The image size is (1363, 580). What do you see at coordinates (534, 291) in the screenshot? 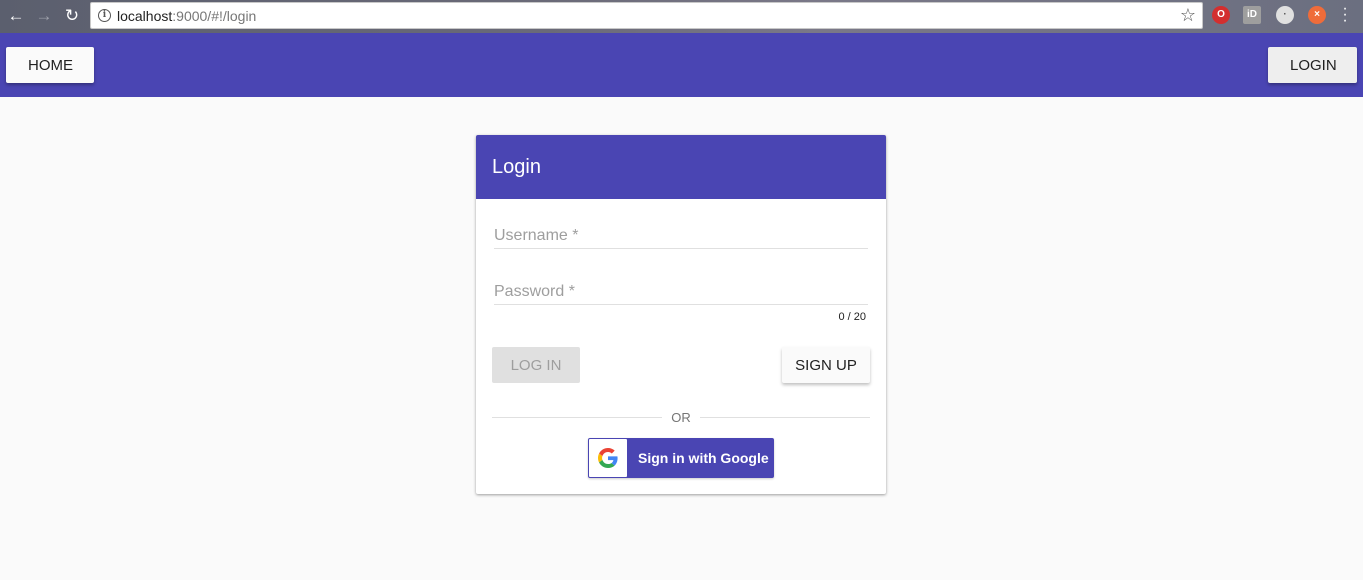
I see `password-placeholder: Password *` at bounding box center [534, 291].